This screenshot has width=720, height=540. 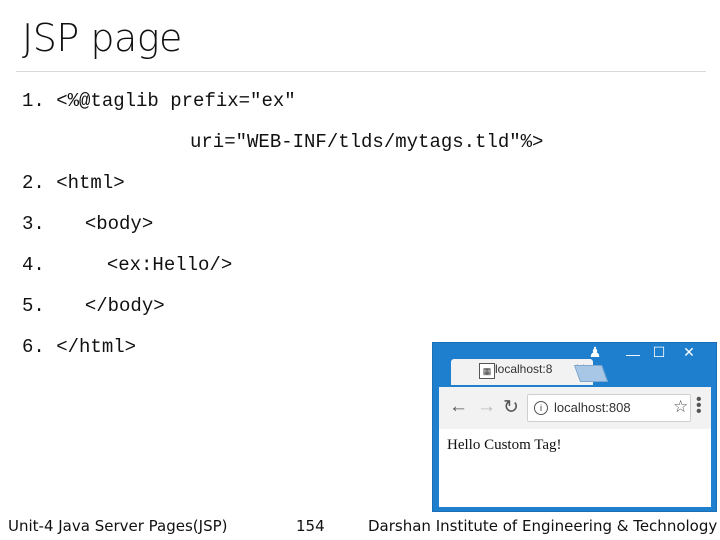 What do you see at coordinates (124, 306) in the screenshot?
I see `code-text: </body>` at bounding box center [124, 306].